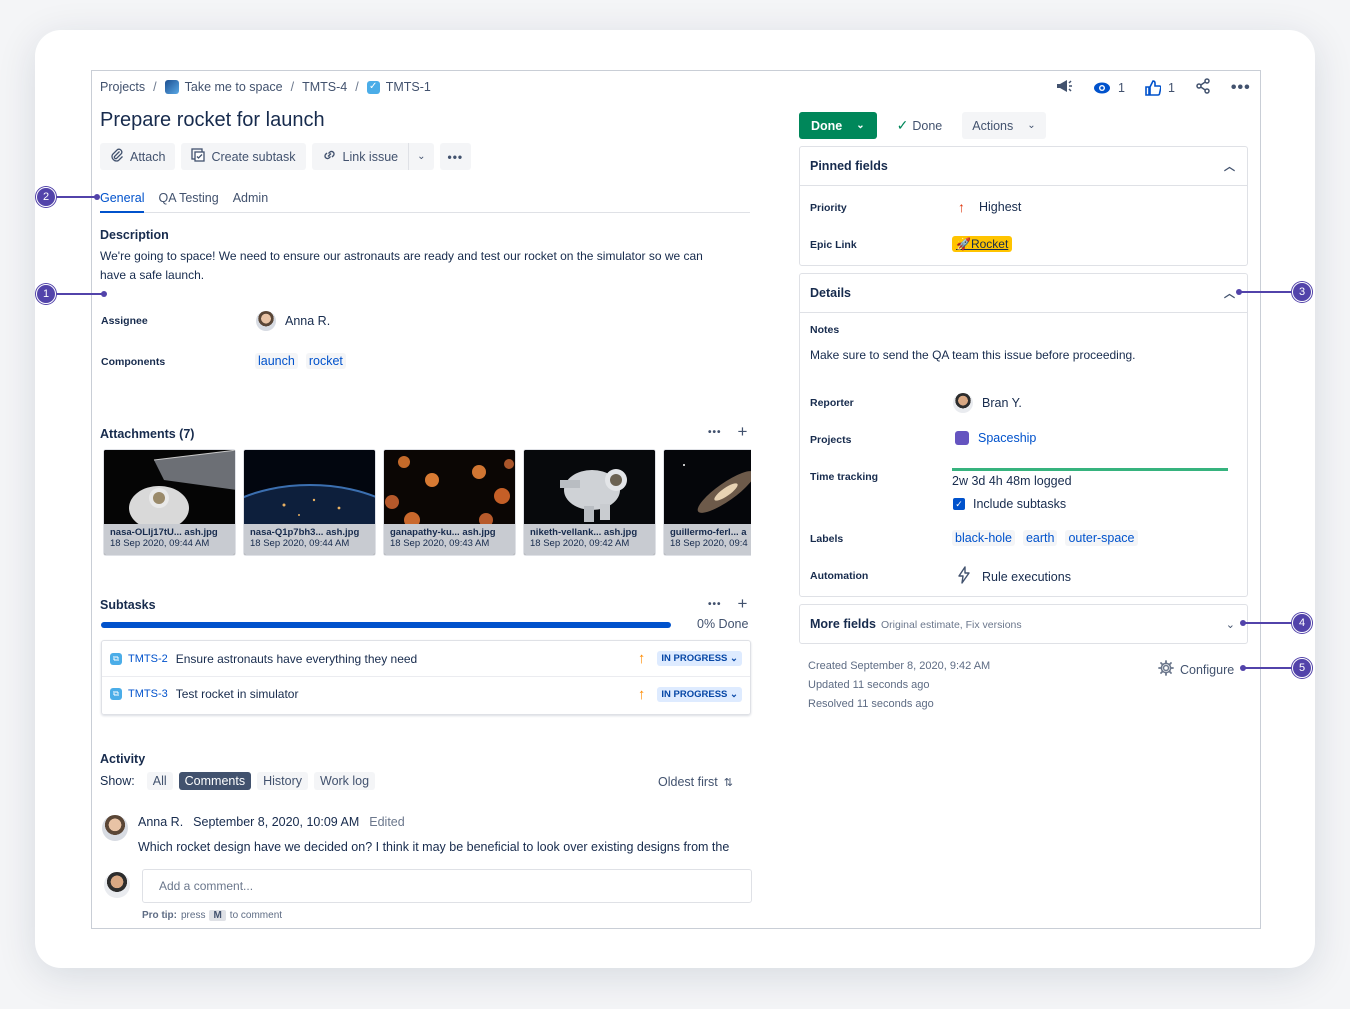  I want to click on share-icon, so click(1203, 87).